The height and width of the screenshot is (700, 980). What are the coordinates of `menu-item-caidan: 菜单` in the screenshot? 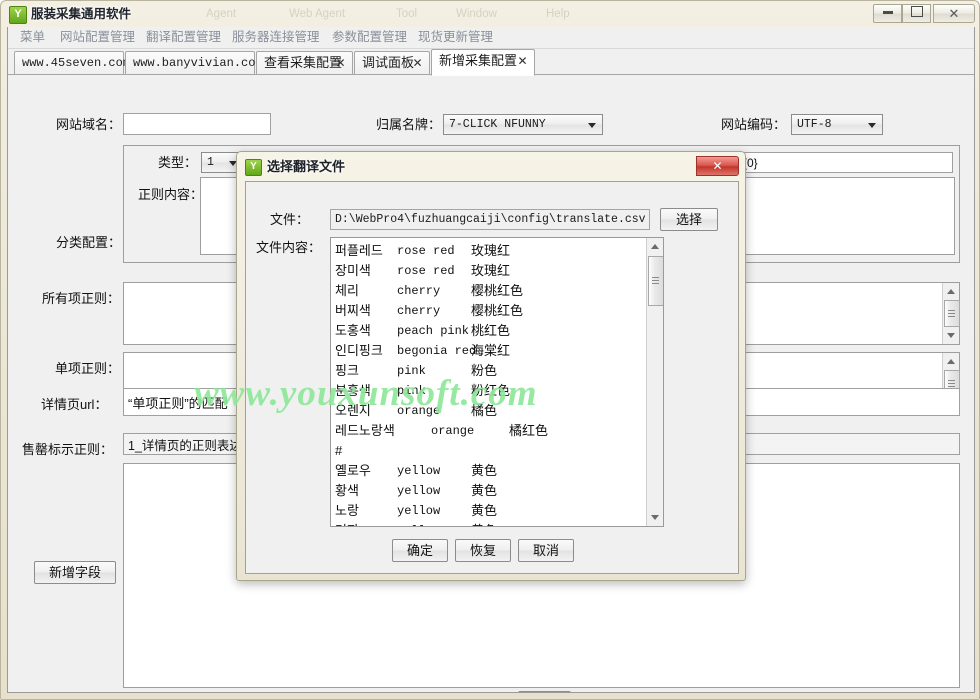 It's located at (32, 37).